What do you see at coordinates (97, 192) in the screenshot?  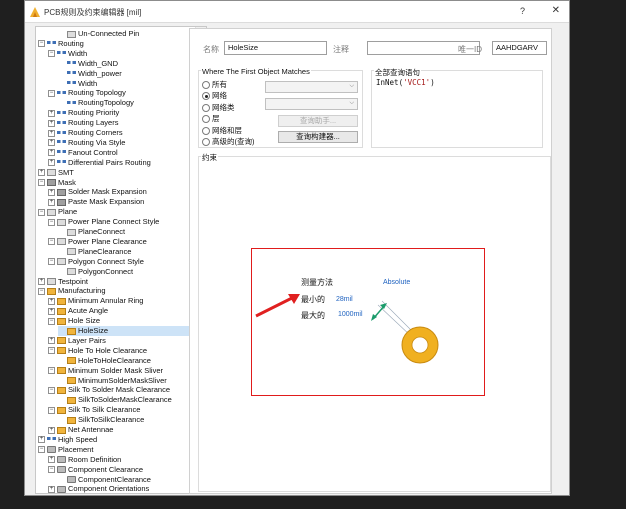 I see `tree-item: + Solder Mask Expansion` at bounding box center [97, 192].